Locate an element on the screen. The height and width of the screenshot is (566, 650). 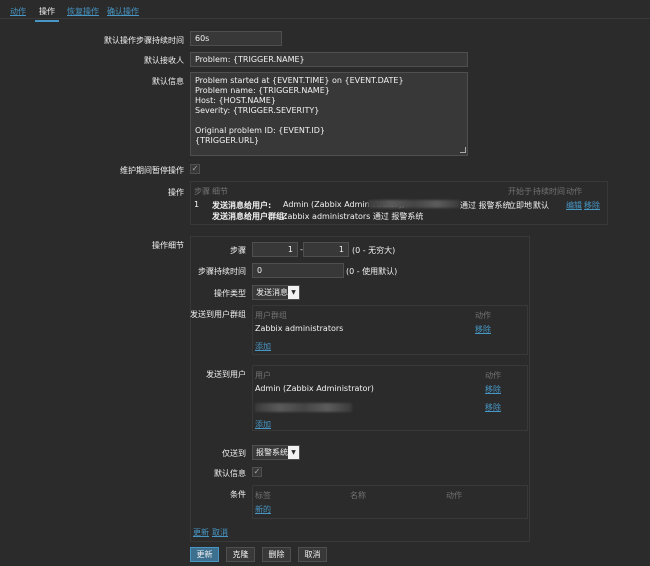
group-remove-link: 移除 is located at coordinates (483, 329).